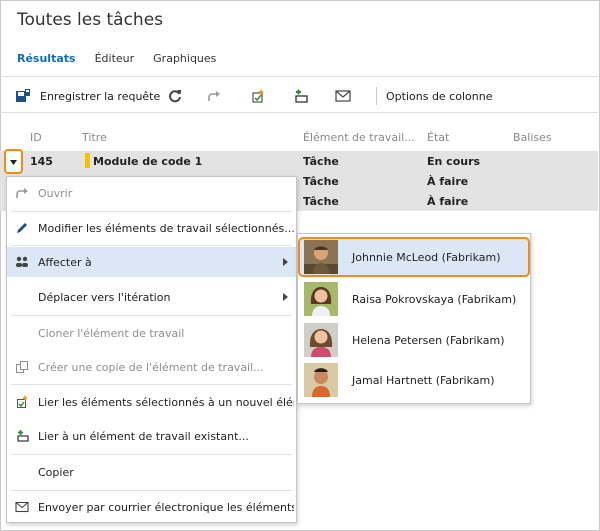  Describe the element at coordinates (56, 472) in the screenshot. I see `menu-item-label: Copier` at that location.